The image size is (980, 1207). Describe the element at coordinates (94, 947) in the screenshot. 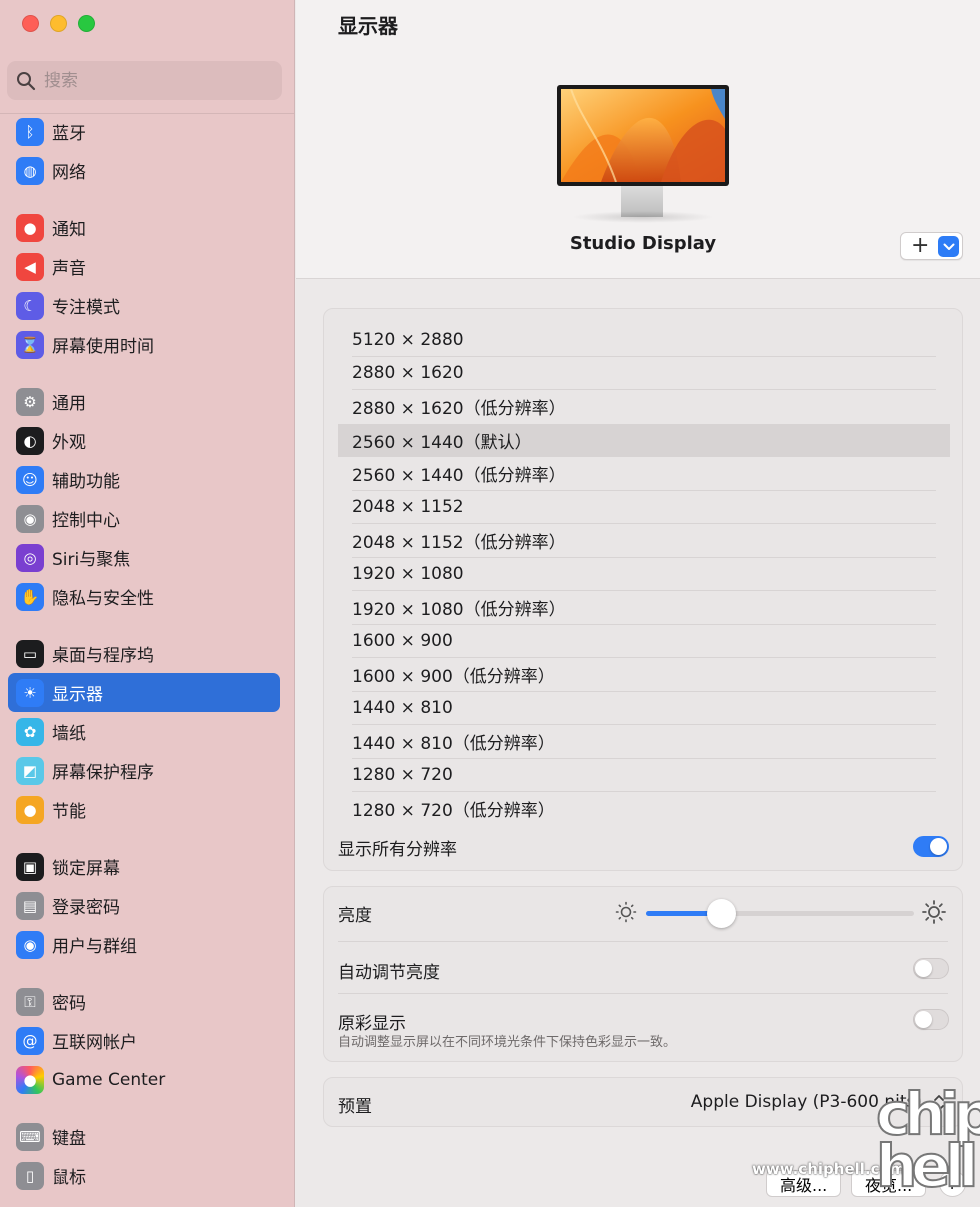

I see `sidebar-item-label: 用户与群组` at that location.